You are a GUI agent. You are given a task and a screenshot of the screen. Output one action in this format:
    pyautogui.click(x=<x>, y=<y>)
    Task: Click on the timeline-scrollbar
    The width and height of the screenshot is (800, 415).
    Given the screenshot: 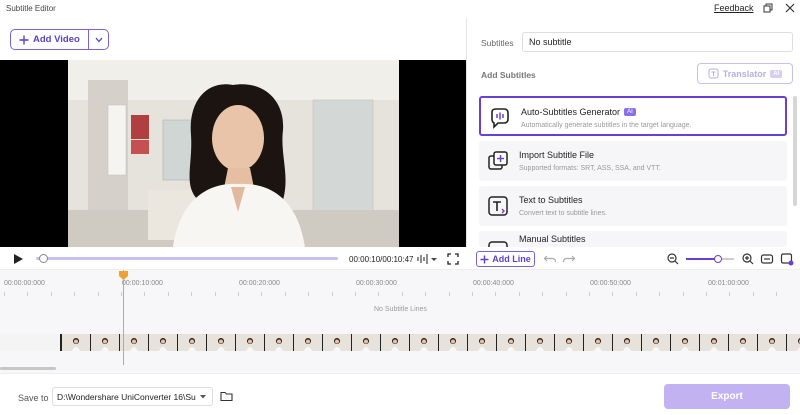 What is the action you would take?
    pyautogui.click(x=28, y=368)
    